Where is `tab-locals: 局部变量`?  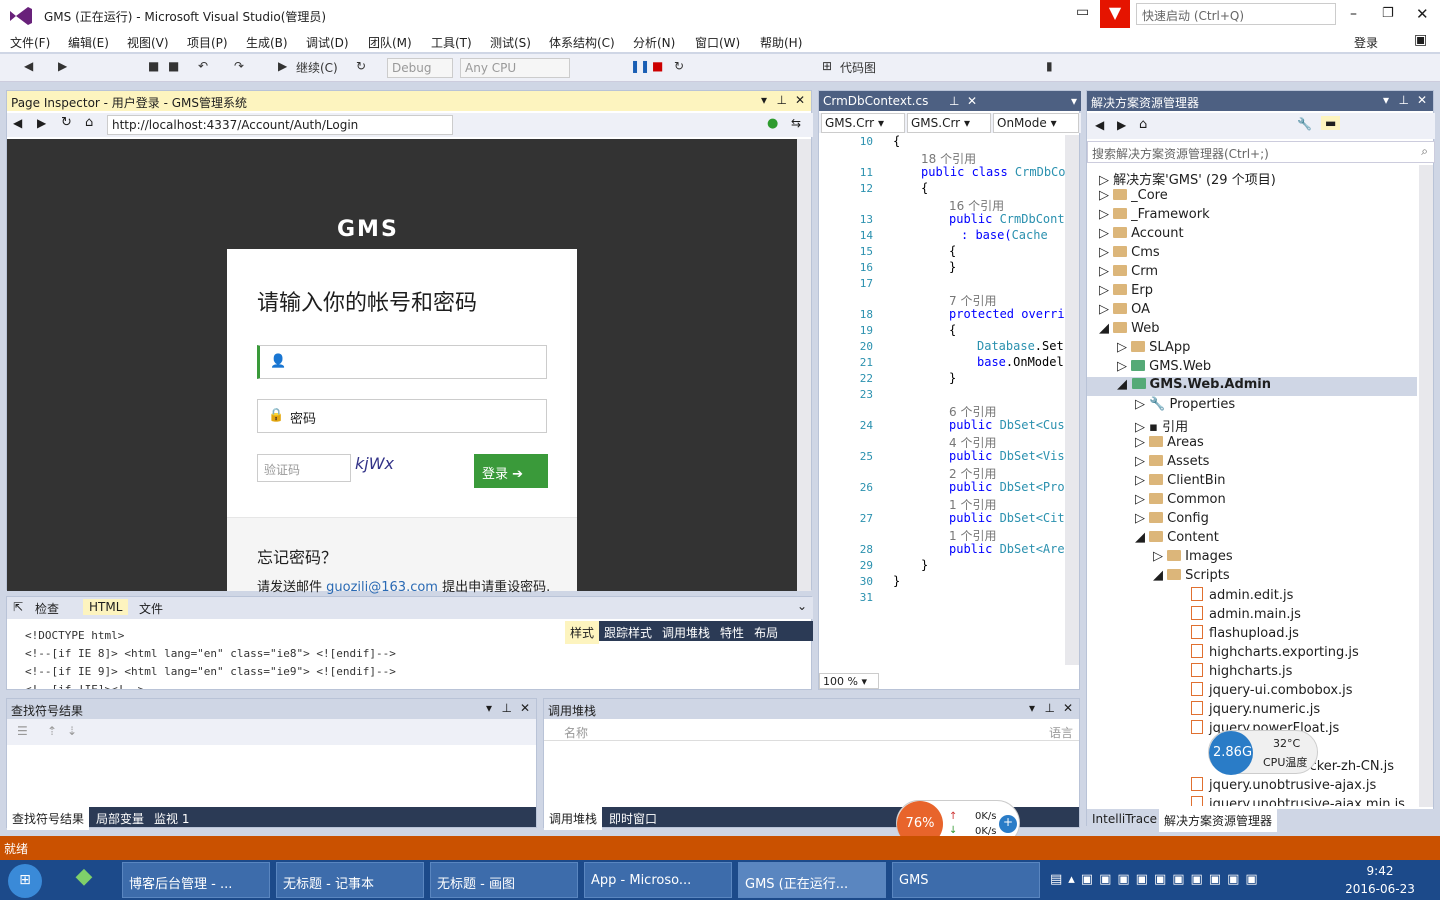
tab-locals: 局部变量 is located at coordinates (120, 818).